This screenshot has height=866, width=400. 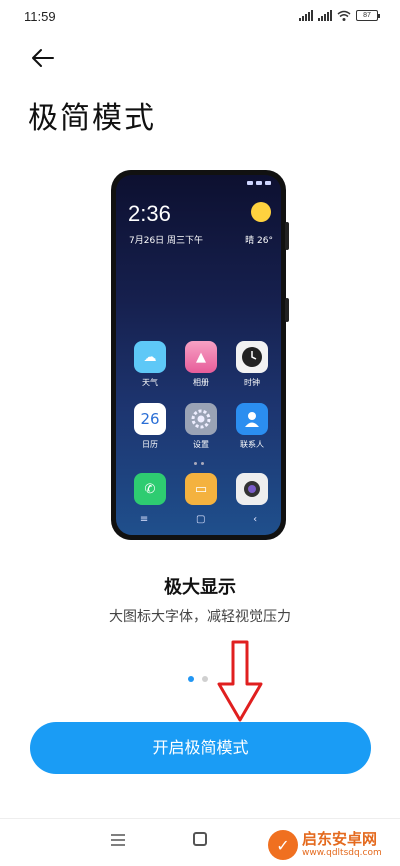 I want to click on gallery-icon: ▲, so click(x=201, y=357).